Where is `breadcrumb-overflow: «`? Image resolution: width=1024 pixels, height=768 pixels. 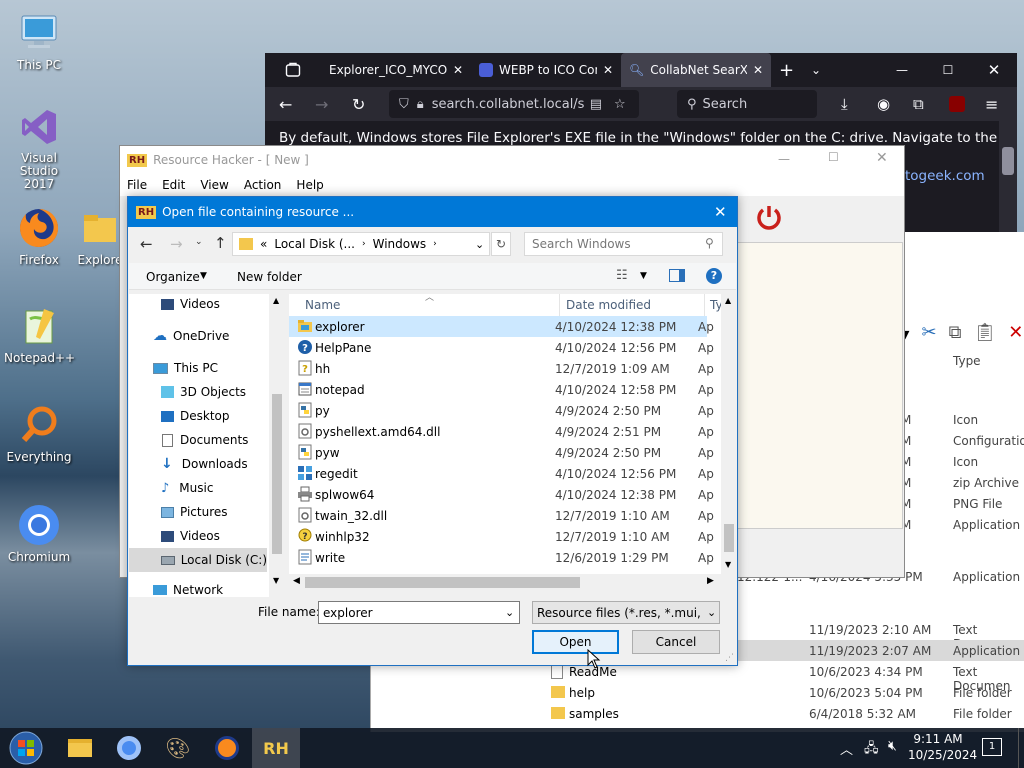
breadcrumb-overflow: « is located at coordinates (263, 244).